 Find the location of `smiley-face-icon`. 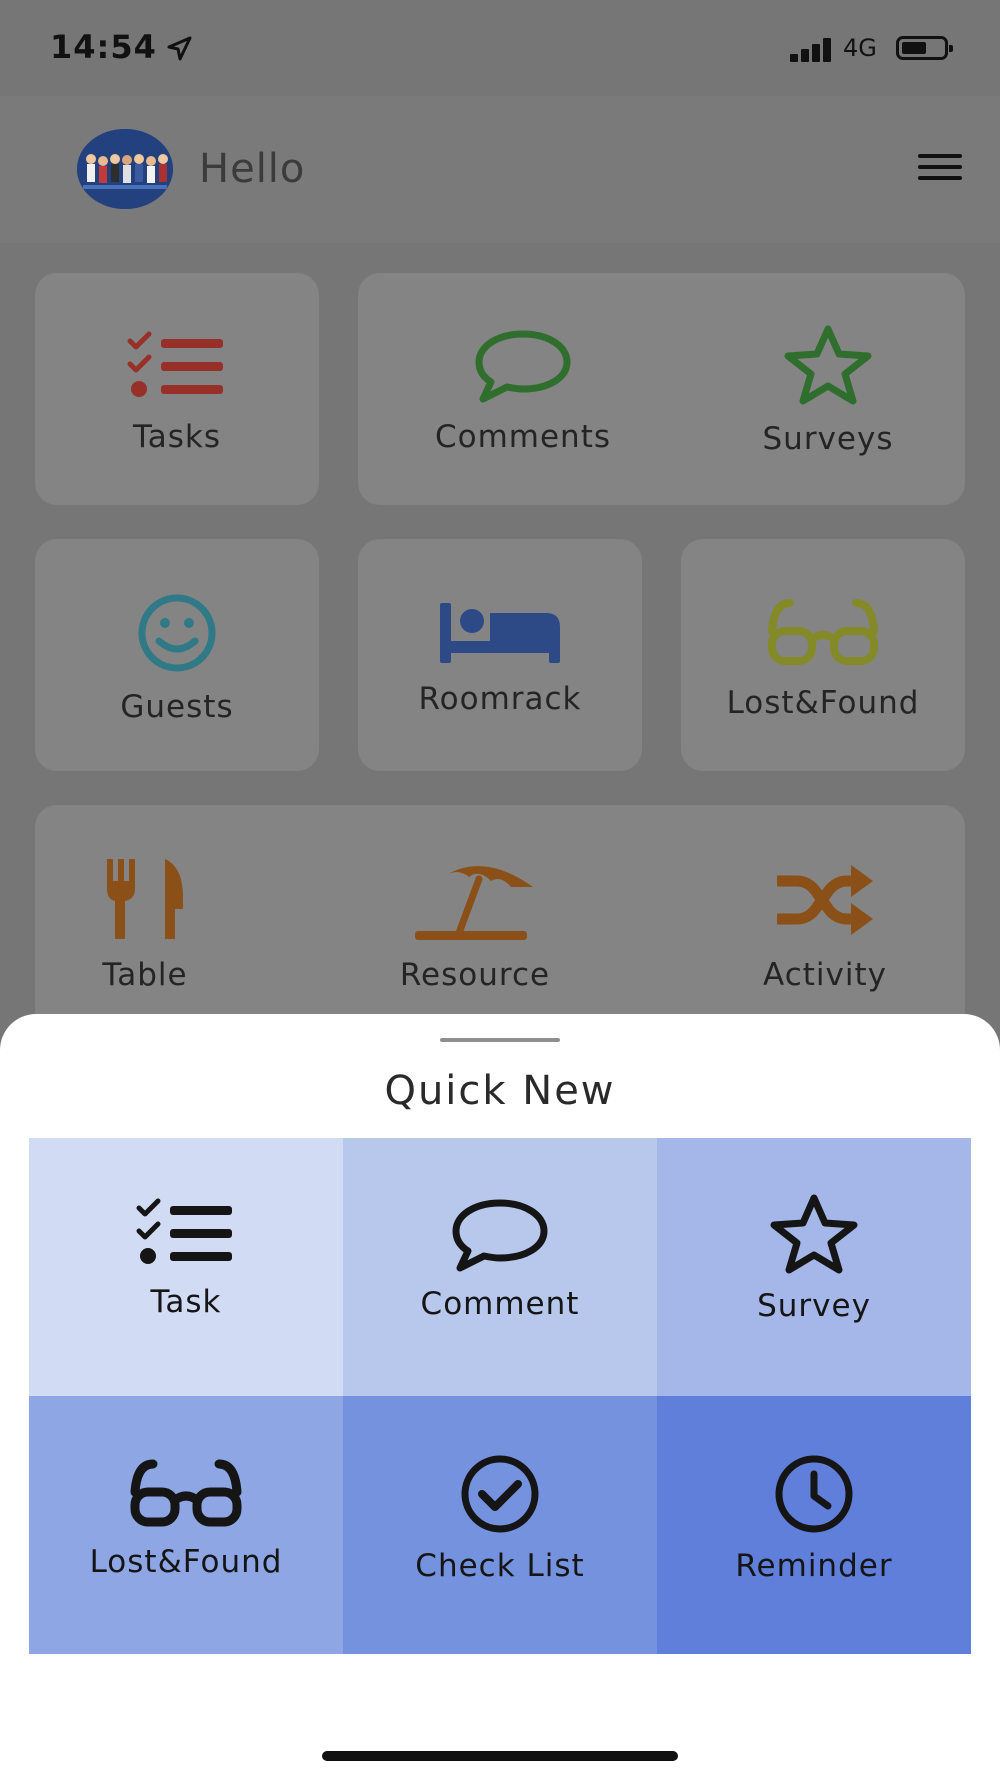

smiley-face-icon is located at coordinates (177, 633).